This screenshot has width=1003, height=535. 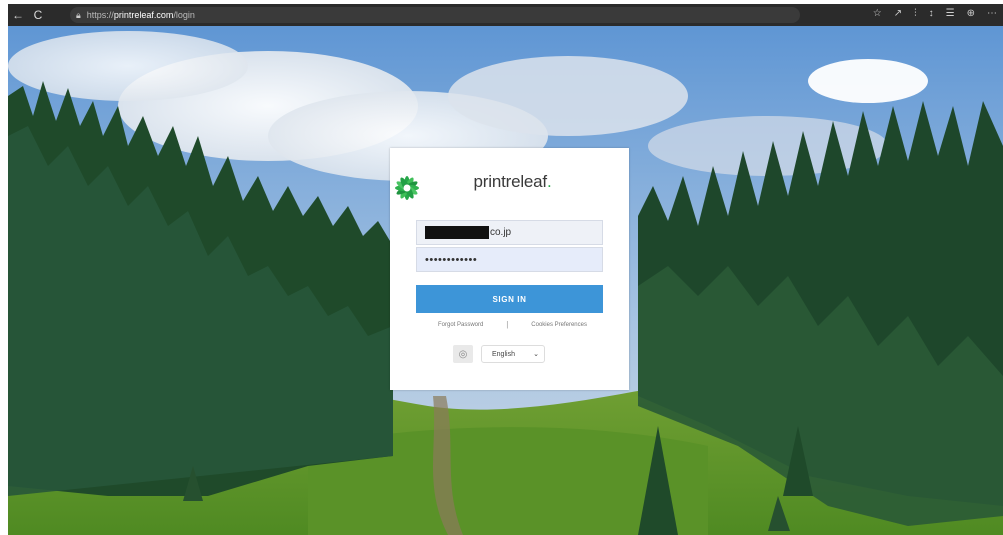 What do you see at coordinates (100, 15) in the screenshot?
I see `url-prefix: https://` at bounding box center [100, 15].